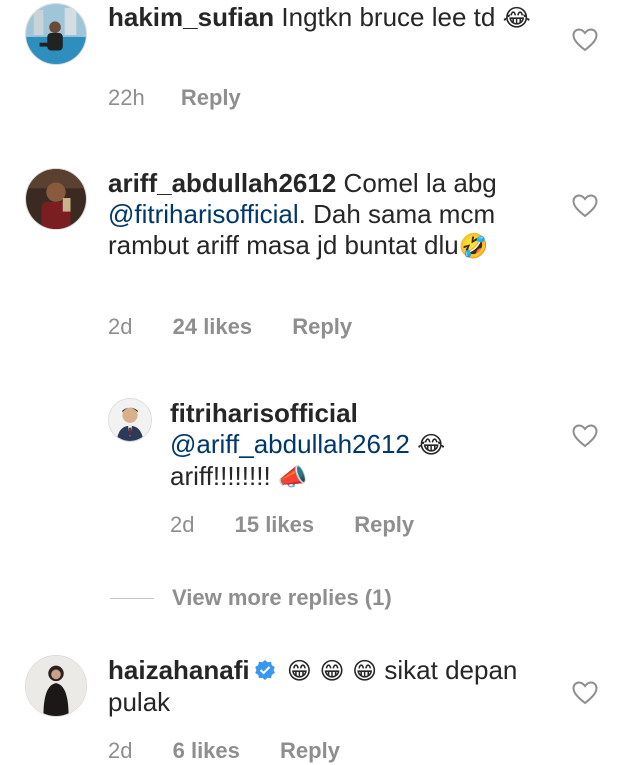 The image size is (640, 765). Describe the element at coordinates (264, 413) in the screenshot. I see `username: fitriharisofficial` at that location.